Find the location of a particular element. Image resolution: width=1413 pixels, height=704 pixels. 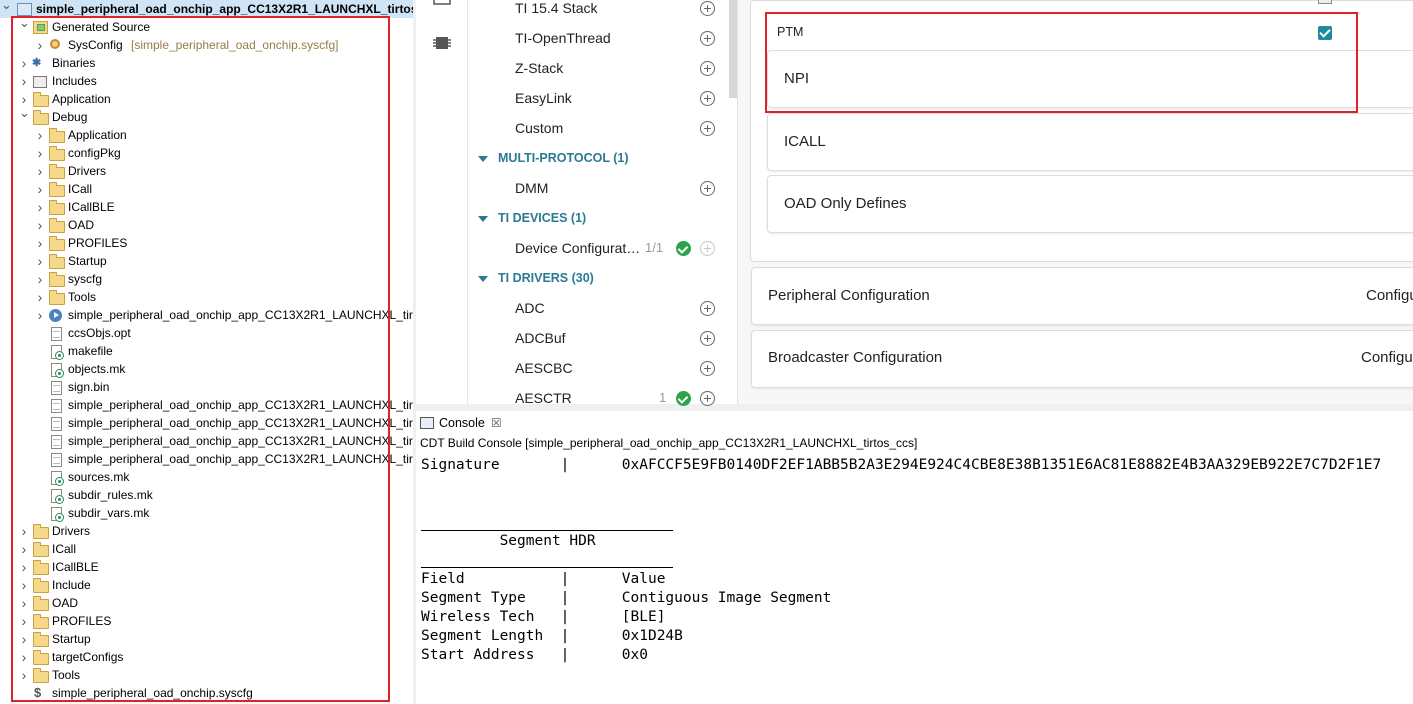

tree-item: ⌄ Debug is located at coordinates (206, 115).